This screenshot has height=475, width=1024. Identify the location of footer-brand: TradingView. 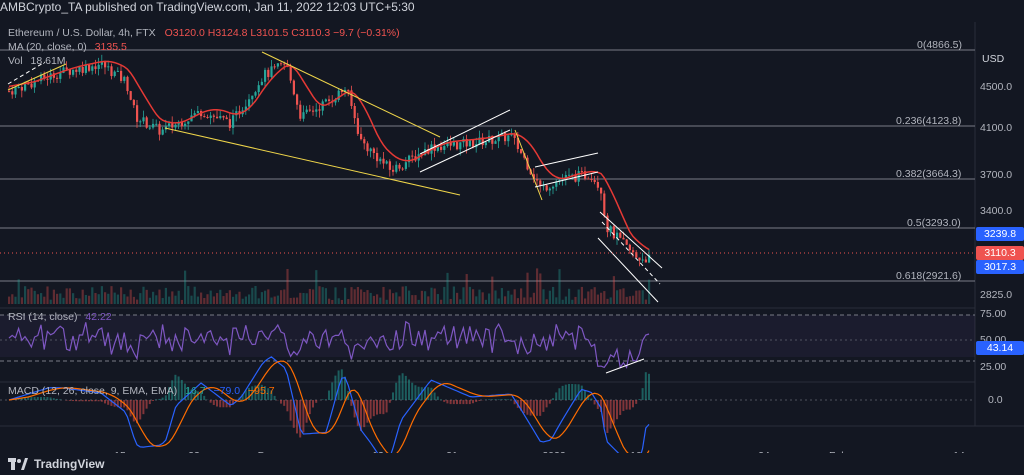
(512, 464).